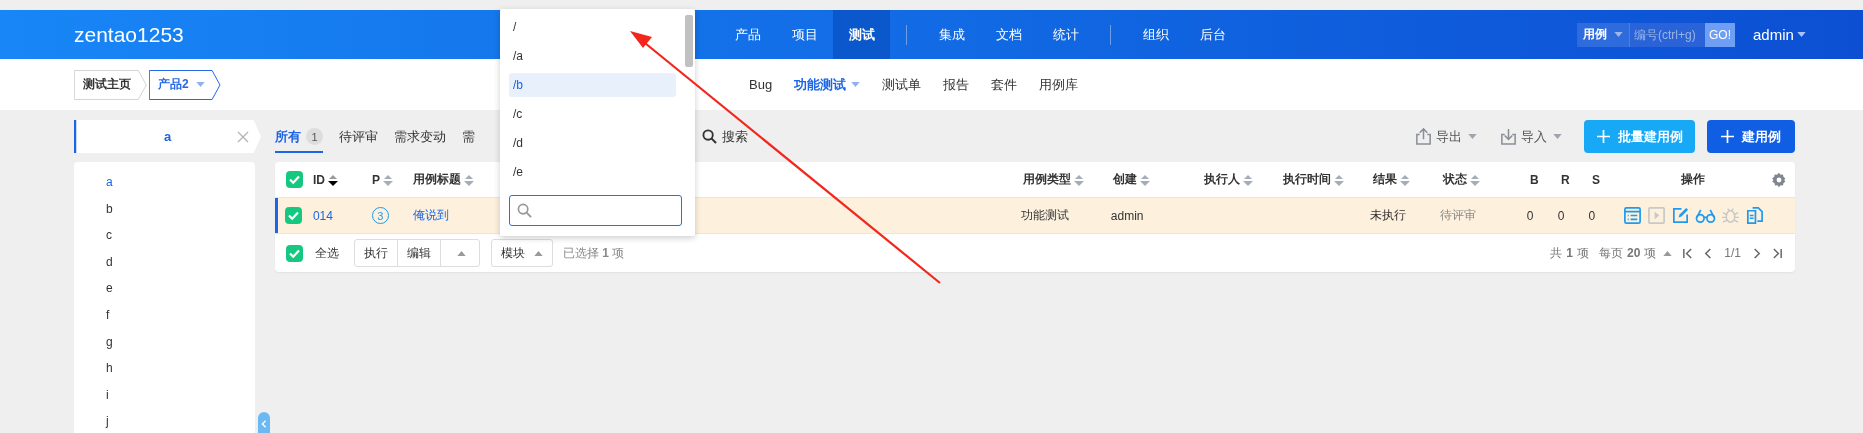 The image size is (1863, 433). Describe the element at coordinates (592, 85) in the screenshot. I see `menu-item: /b` at that location.